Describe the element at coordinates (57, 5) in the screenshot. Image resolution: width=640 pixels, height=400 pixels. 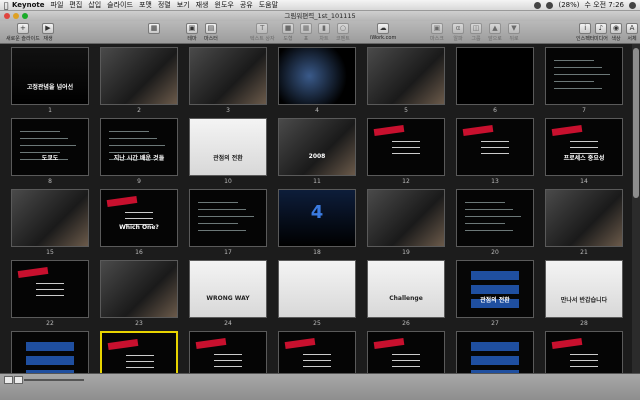
I see `menu-file: 파일` at that location.